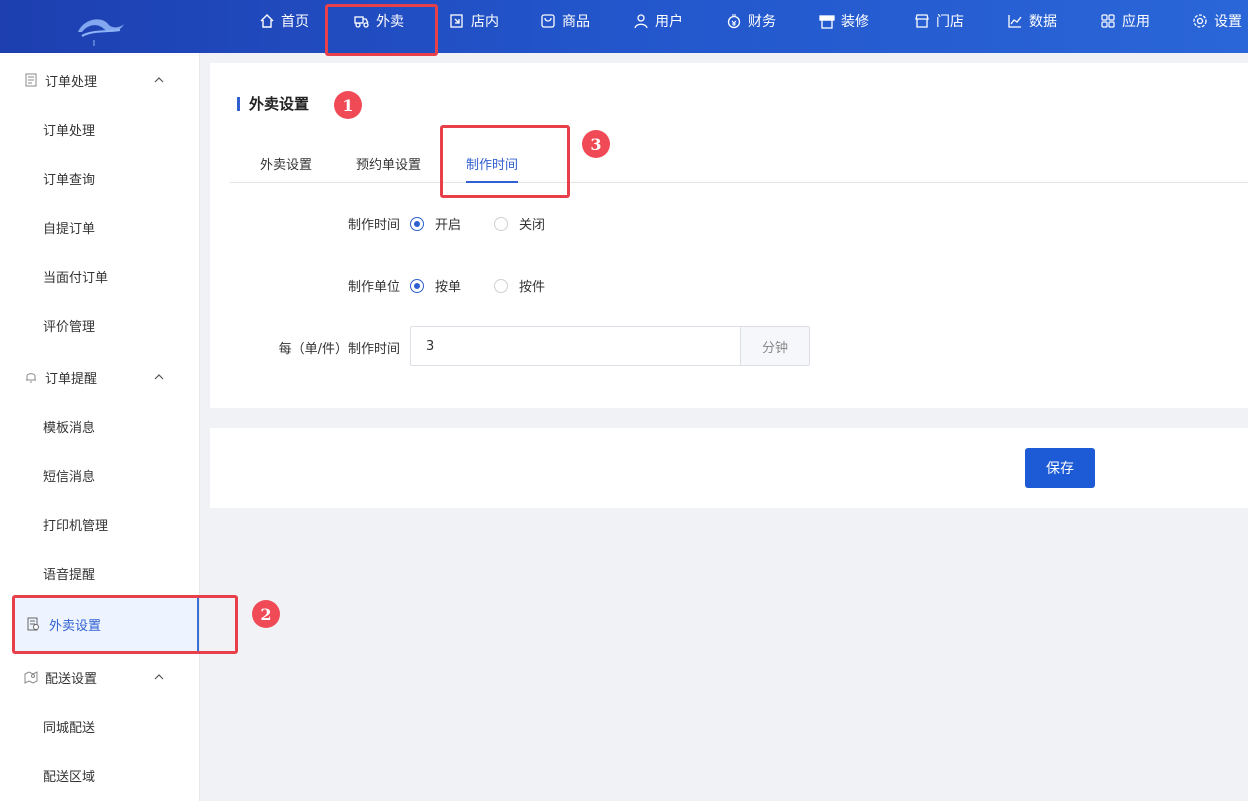 The height and width of the screenshot is (801, 1248). What do you see at coordinates (950, 22) in the screenshot?
I see `nav-shop-label: 门店` at bounding box center [950, 22].